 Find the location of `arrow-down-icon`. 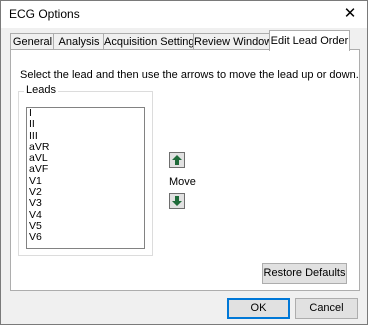

arrow-down-icon is located at coordinates (177, 201).